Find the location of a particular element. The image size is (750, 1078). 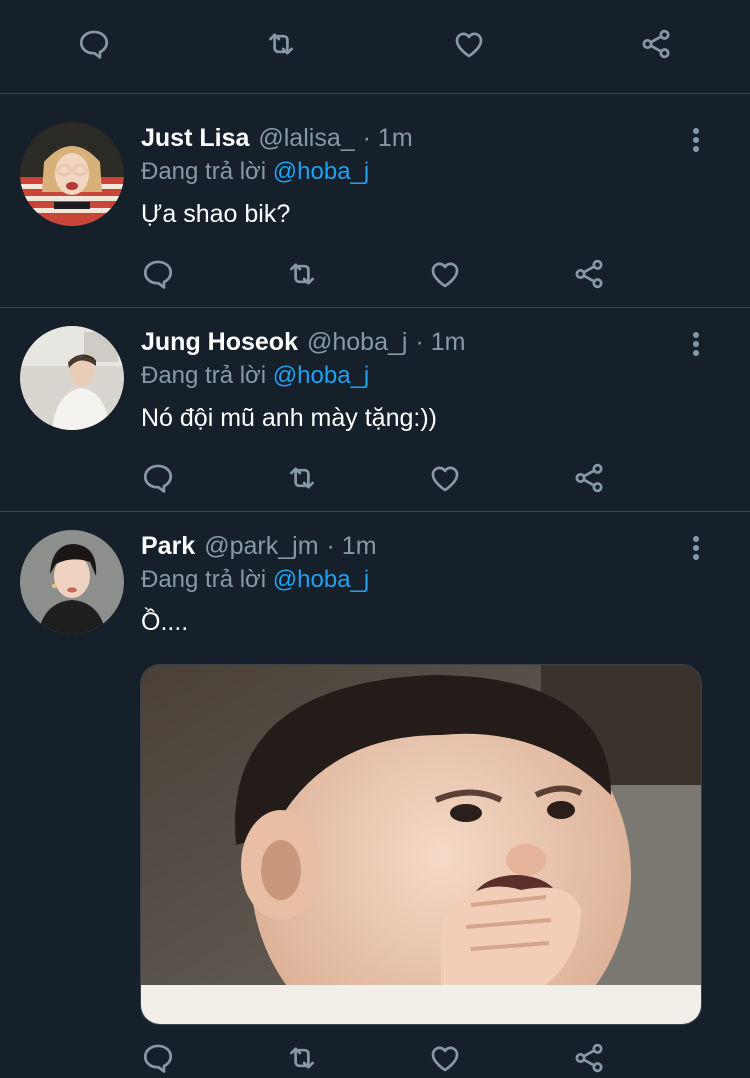

handle: @hoba_j is located at coordinates (357, 342).